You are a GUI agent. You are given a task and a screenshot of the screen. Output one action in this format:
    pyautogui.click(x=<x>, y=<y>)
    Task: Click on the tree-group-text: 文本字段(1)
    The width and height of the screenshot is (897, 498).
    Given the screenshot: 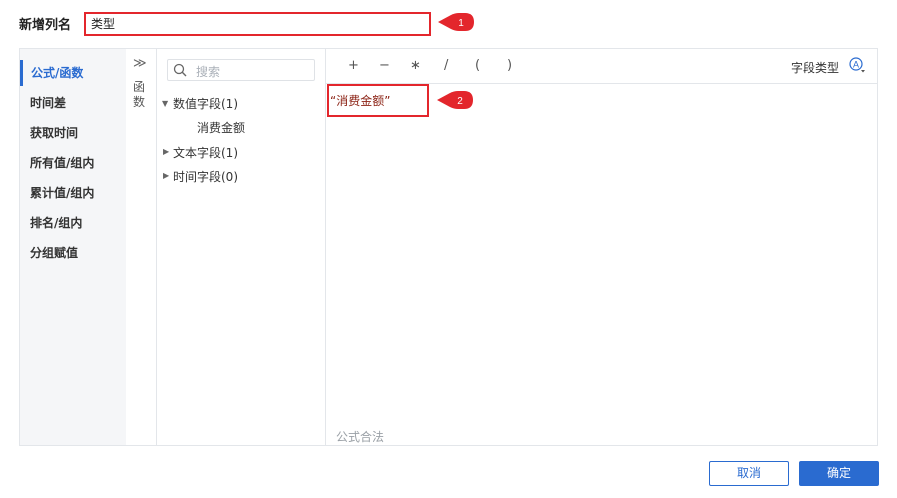 What is the action you would take?
    pyautogui.click(x=205, y=152)
    